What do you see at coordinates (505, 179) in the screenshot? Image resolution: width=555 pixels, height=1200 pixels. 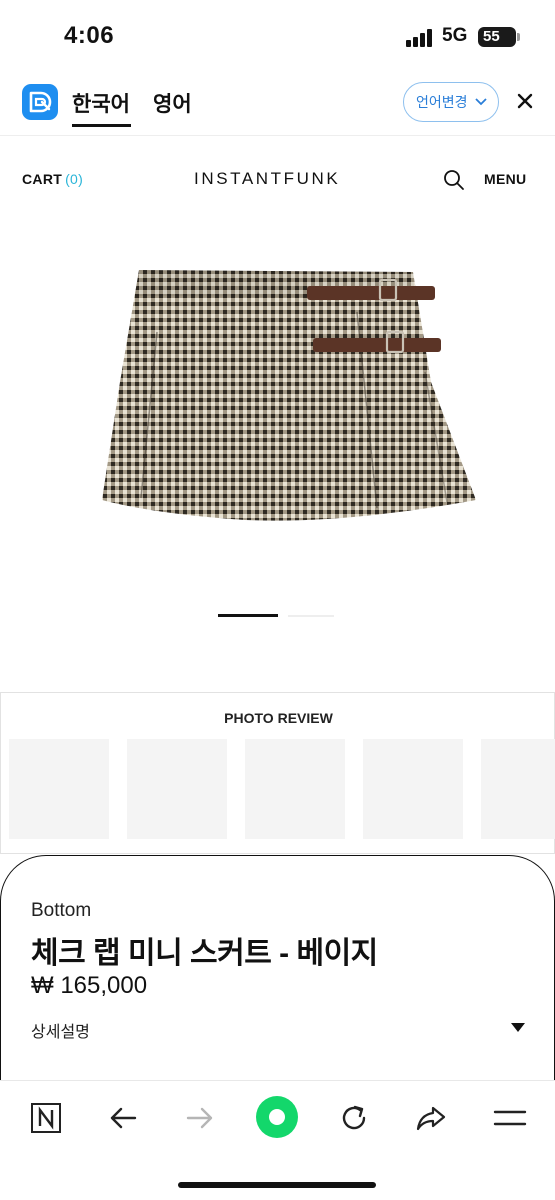 I see `menu-button: MENU` at bounding box center [505, 179].